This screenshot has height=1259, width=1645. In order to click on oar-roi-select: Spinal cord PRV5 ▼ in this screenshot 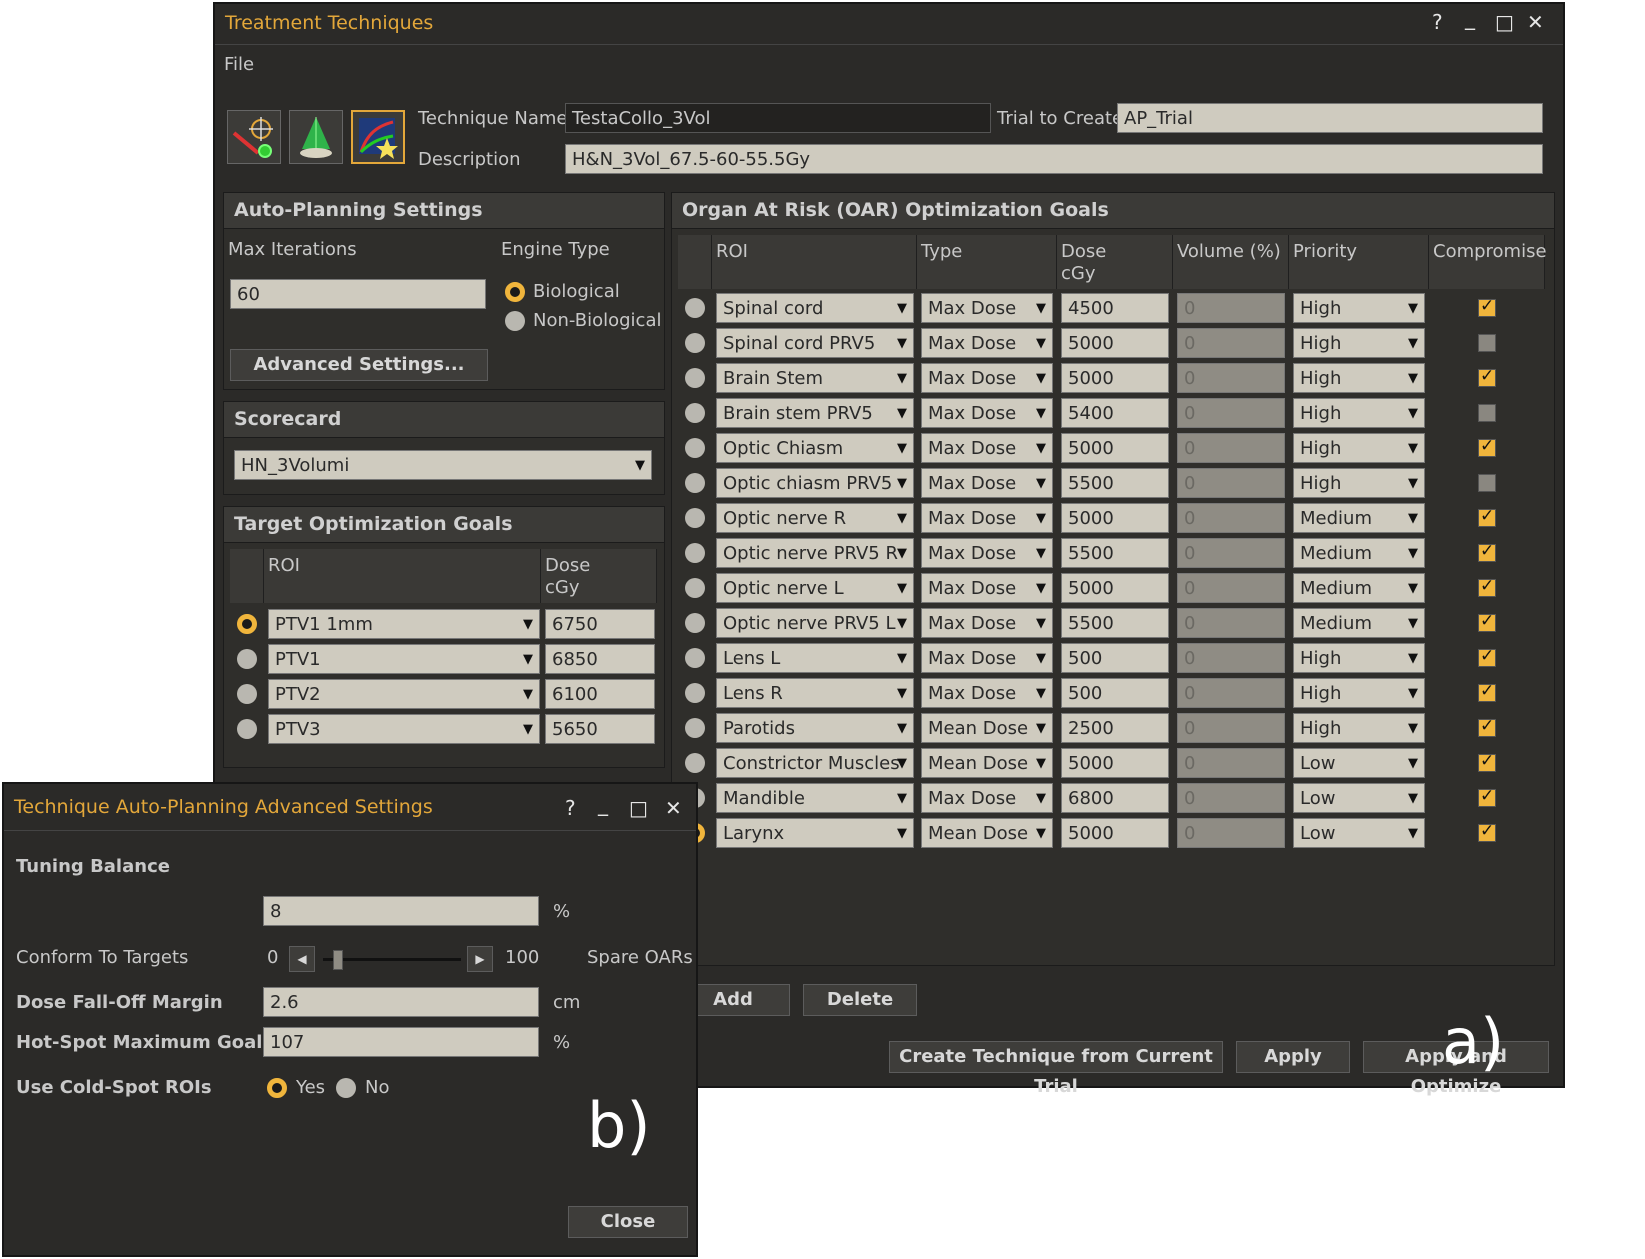, I will do `click(815, 343)`.